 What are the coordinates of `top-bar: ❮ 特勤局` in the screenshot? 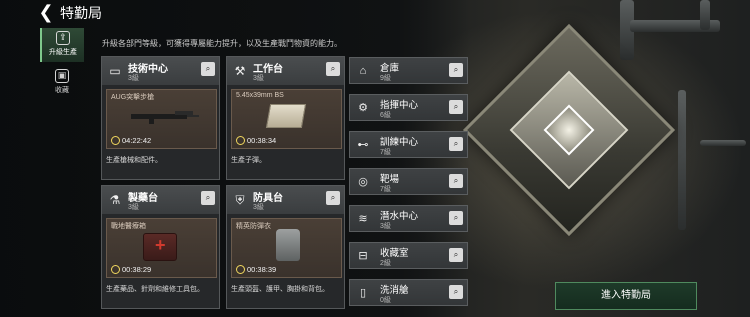 It's located at (375, 13).